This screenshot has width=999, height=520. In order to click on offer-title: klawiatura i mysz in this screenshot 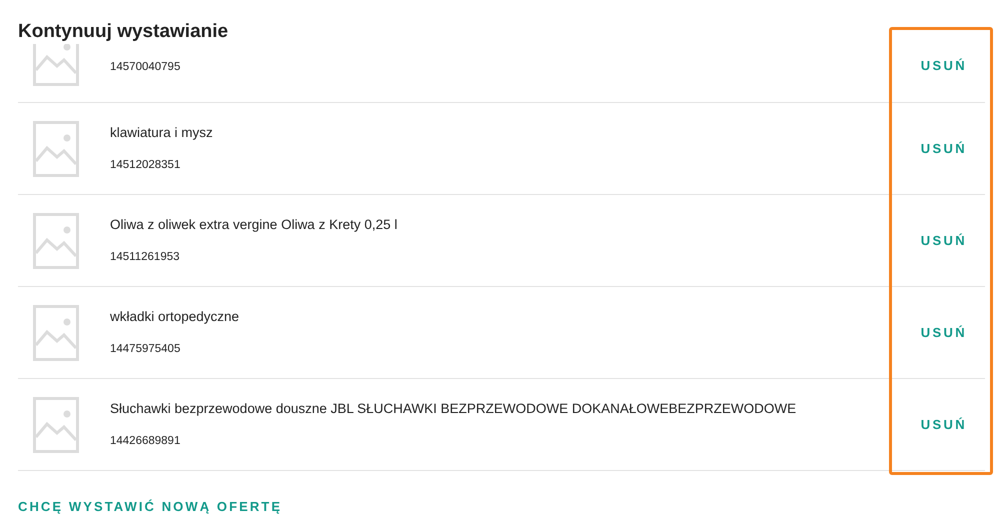, I will do `click(161, 133)`.